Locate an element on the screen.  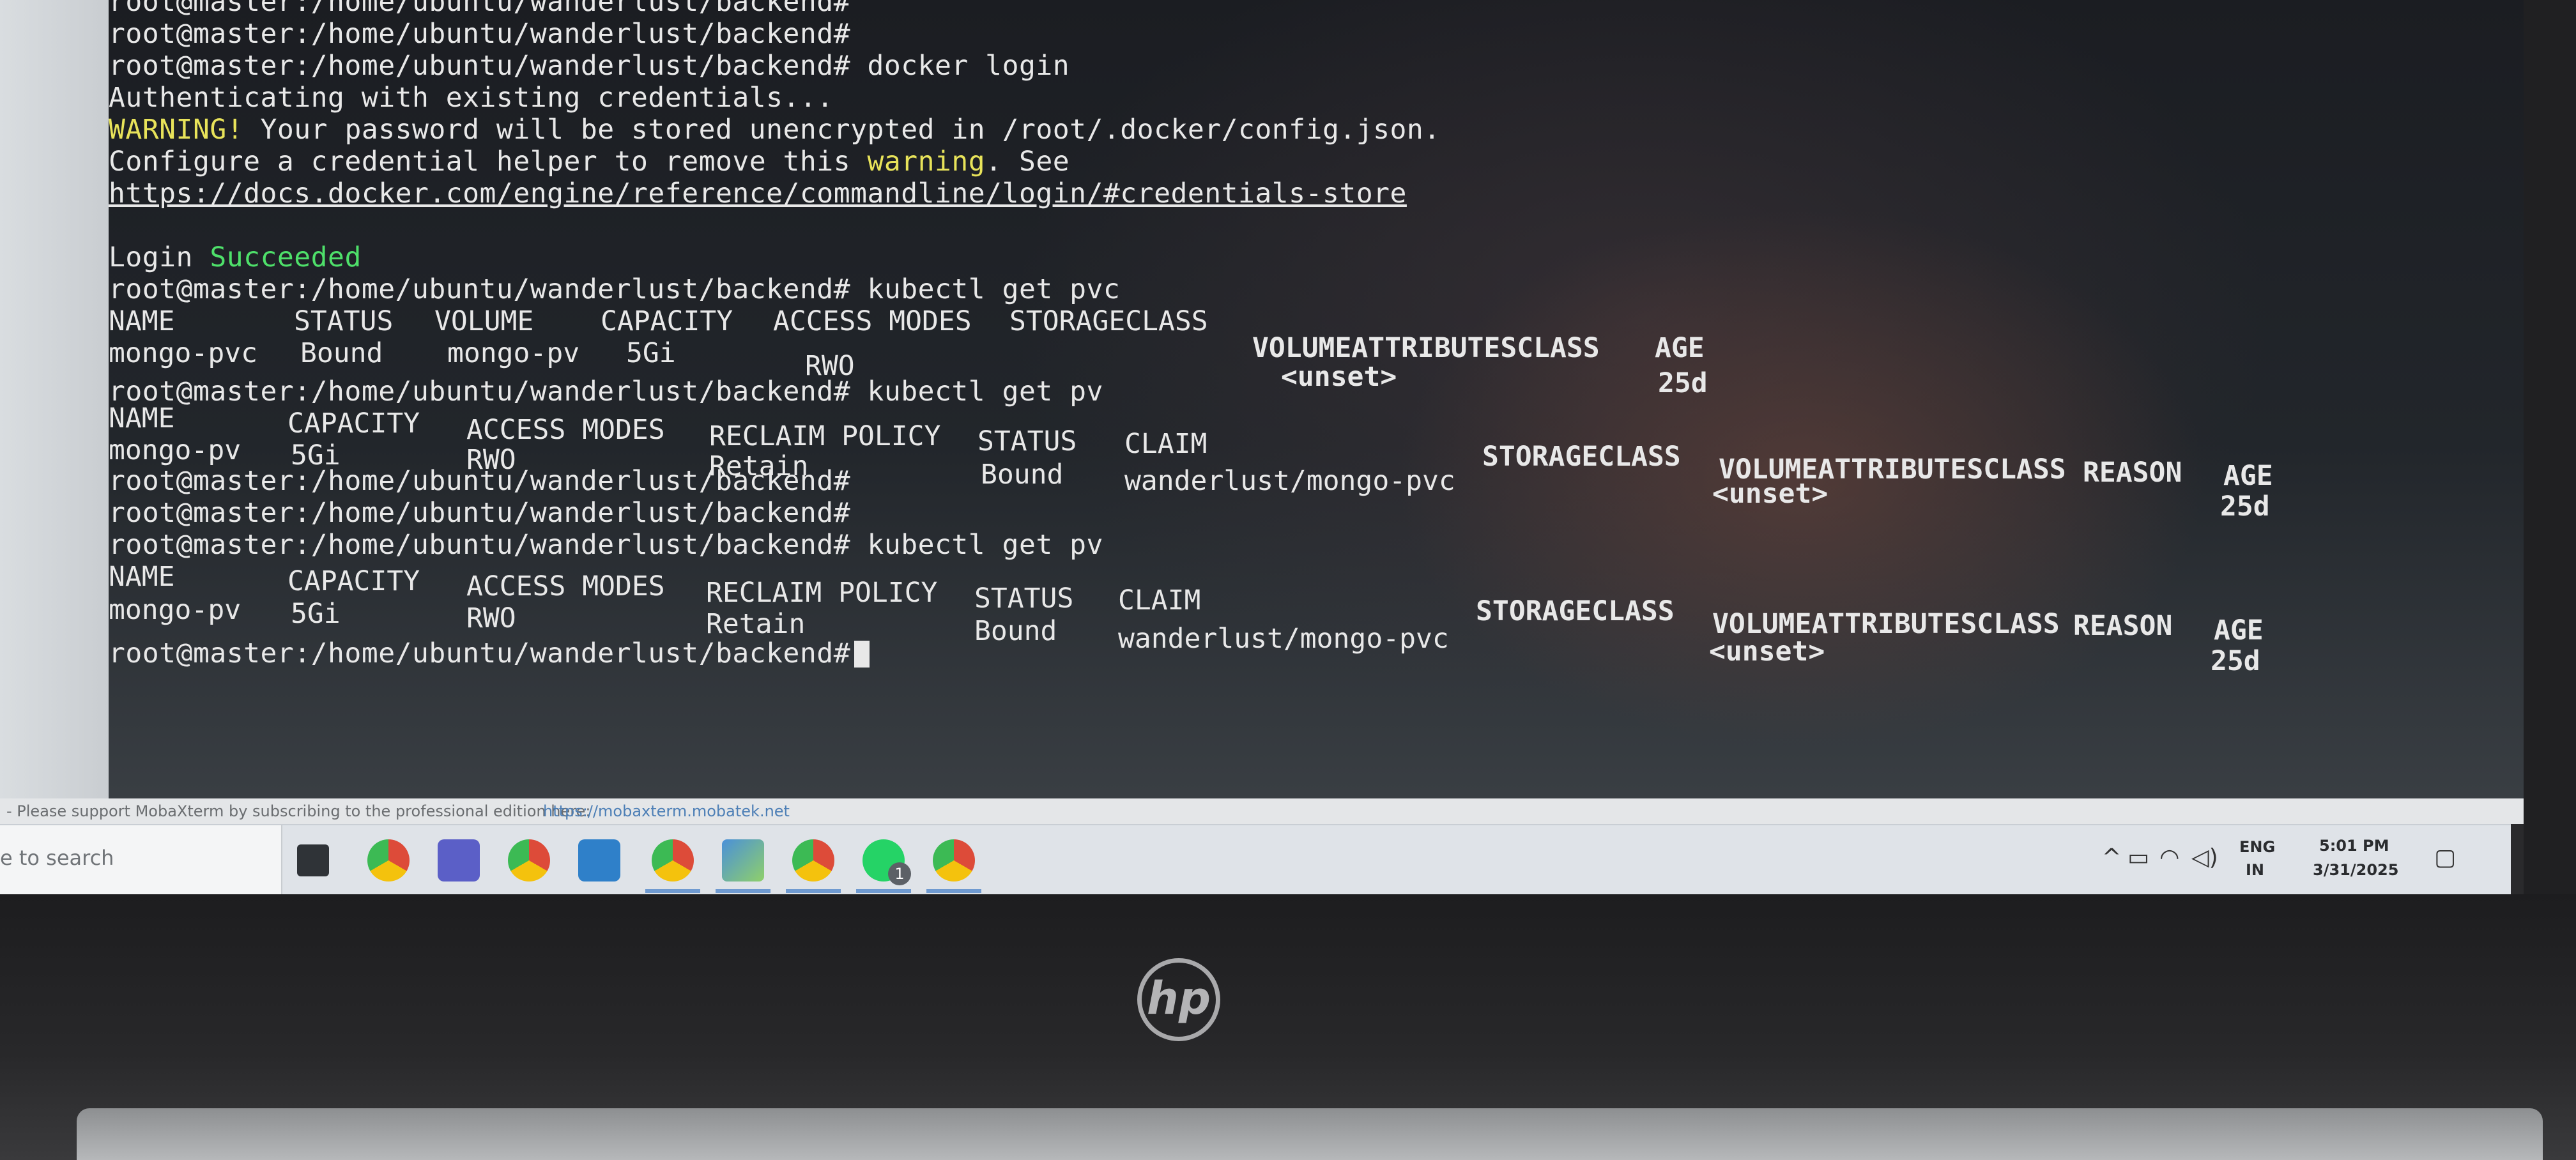
hp-logo: hp is located at coordinates (1178, 999).